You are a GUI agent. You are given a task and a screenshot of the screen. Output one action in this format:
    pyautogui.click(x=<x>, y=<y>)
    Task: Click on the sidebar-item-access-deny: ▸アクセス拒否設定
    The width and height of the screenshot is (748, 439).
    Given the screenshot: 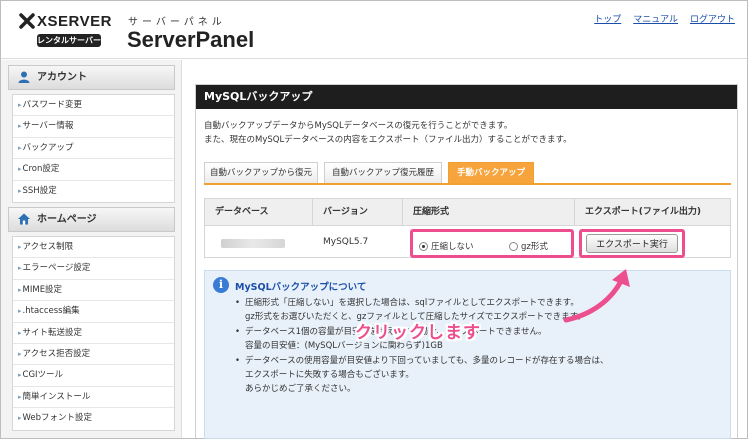 What is the action you would take?
    pyautogui.click(x=93, y=355)
    